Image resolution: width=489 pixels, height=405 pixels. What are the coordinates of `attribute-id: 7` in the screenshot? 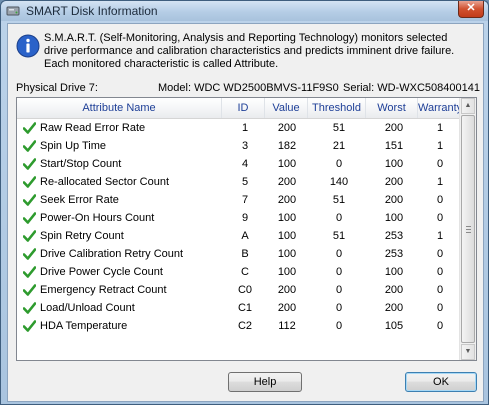 It's located at (245, 200).